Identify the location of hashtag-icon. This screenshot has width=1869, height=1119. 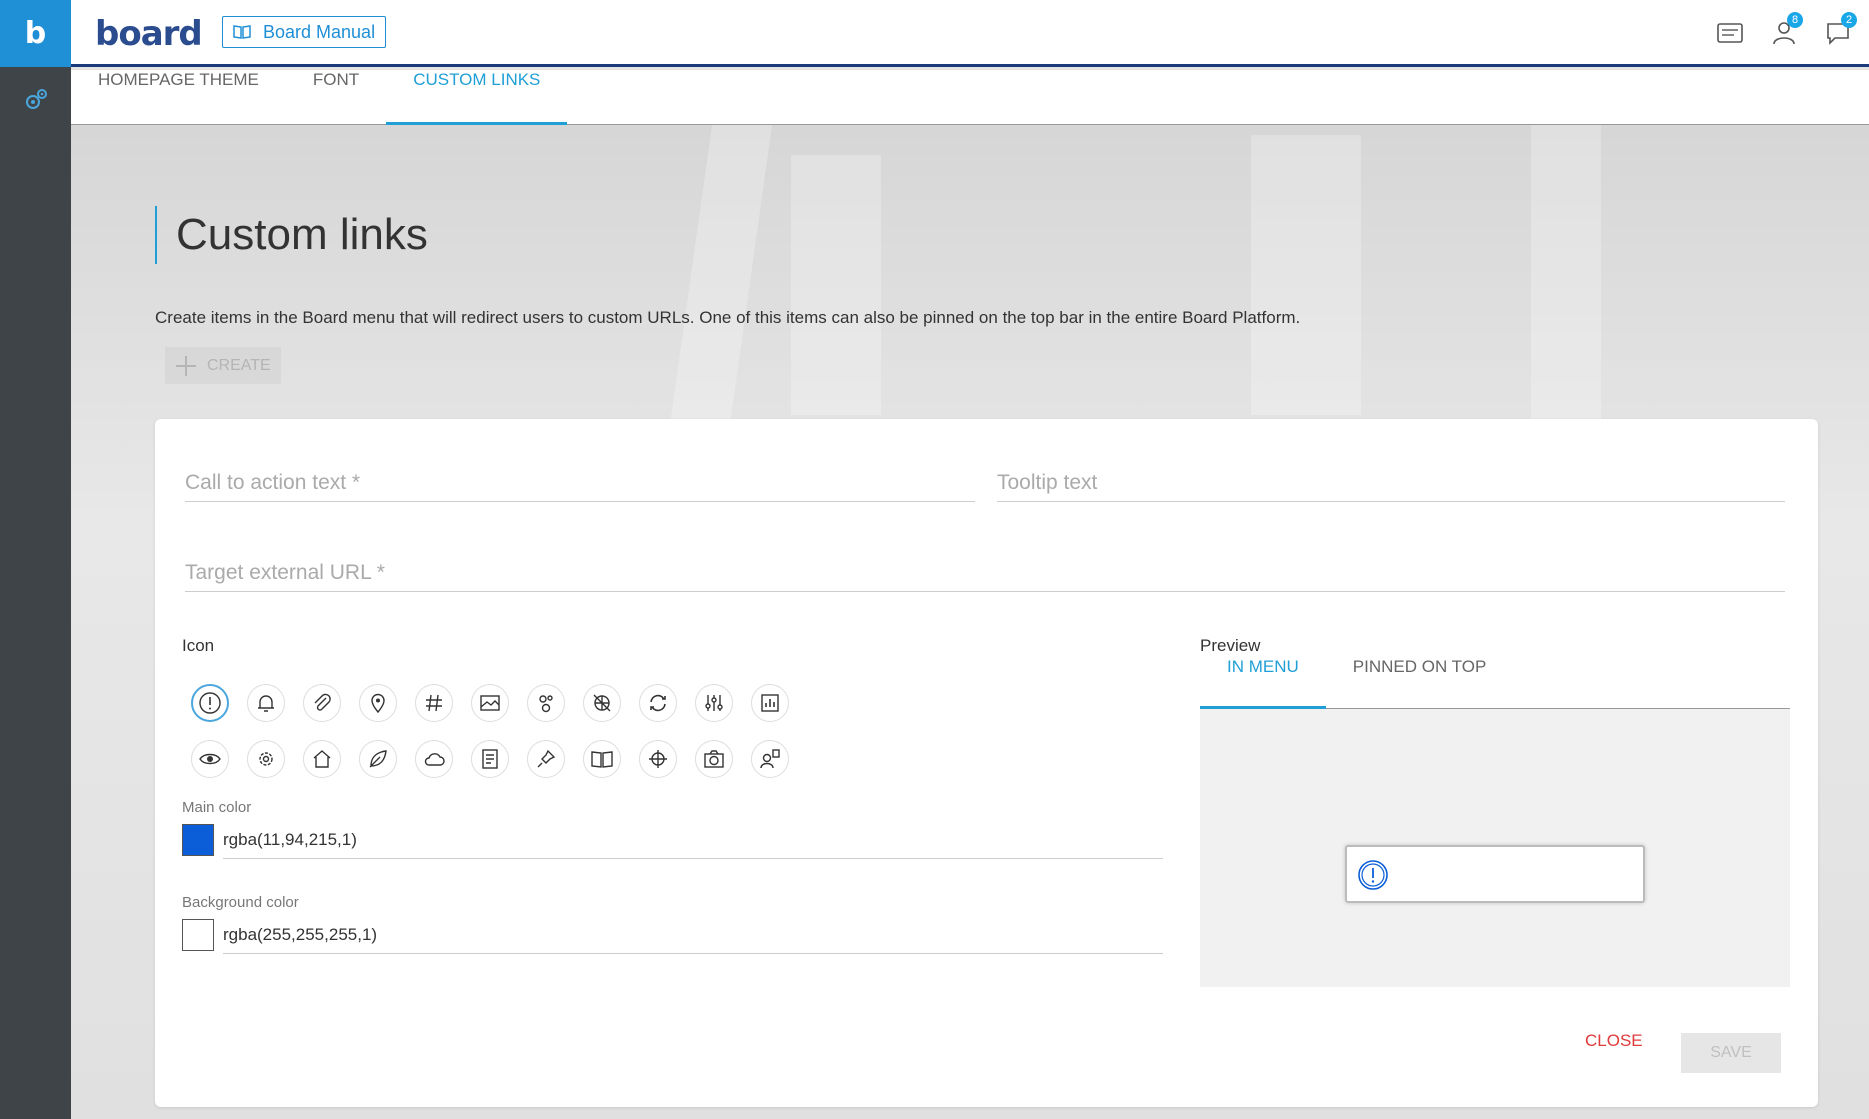
(434, 703).